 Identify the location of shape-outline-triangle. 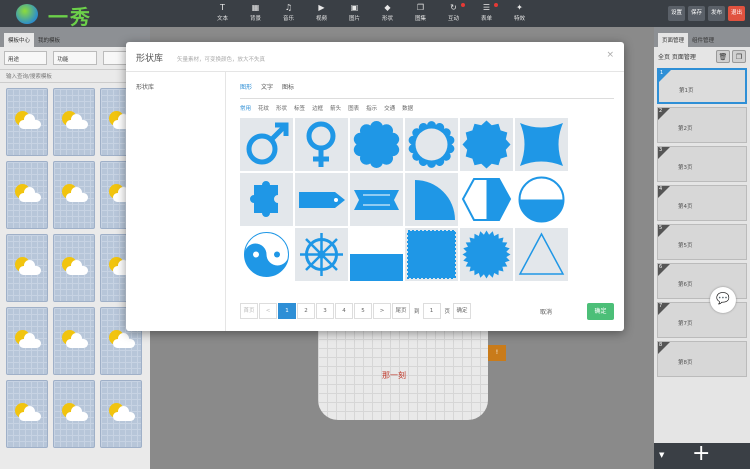
(541, 254).